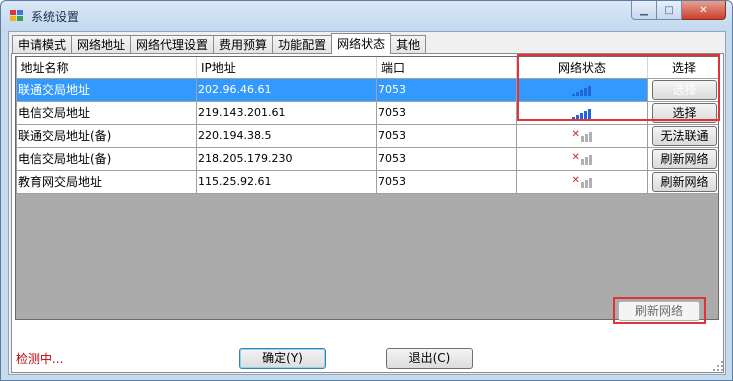  I want to click on maximize-button: □, so click(669, 10).